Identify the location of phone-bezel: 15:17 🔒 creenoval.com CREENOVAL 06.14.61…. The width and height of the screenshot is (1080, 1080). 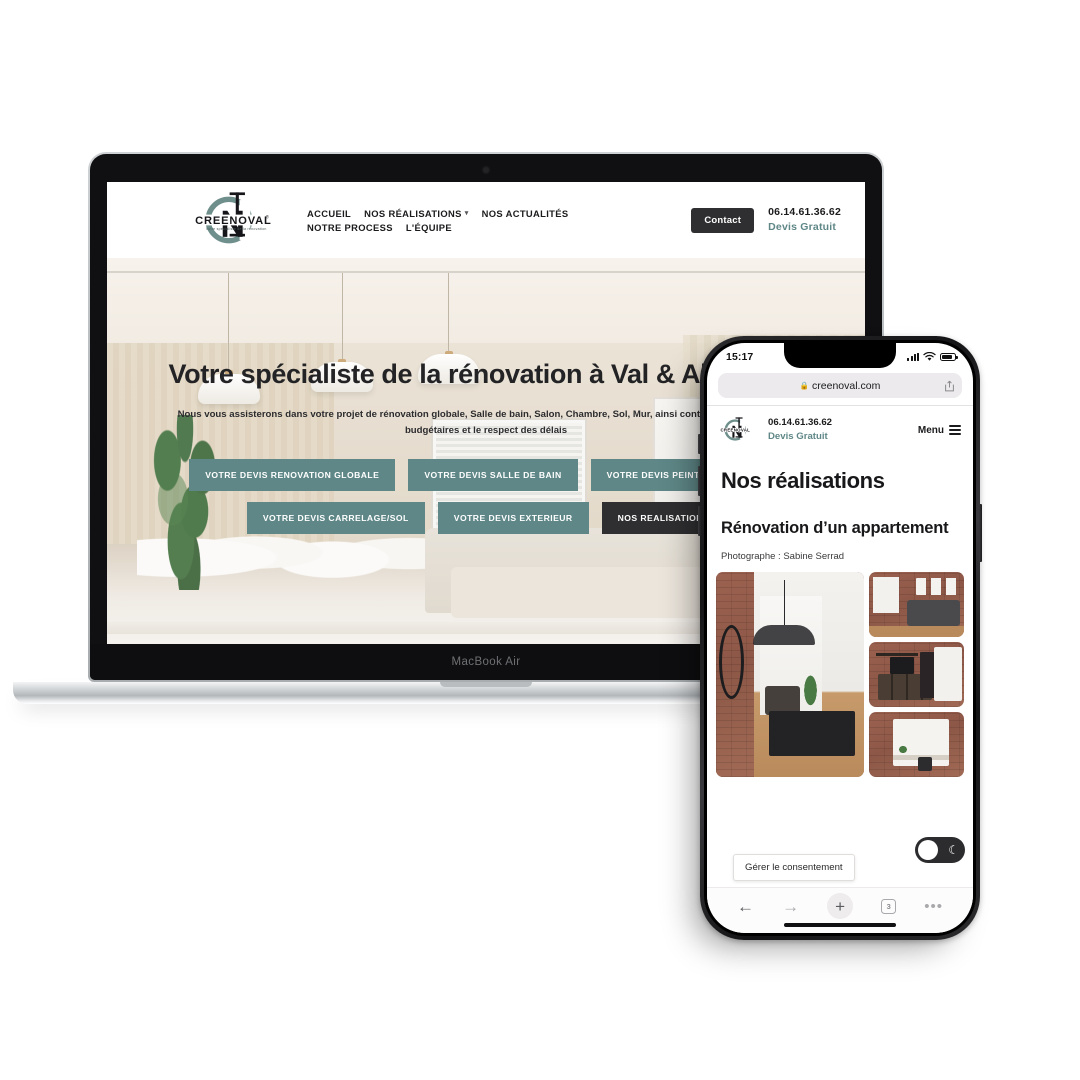
(840, 638).